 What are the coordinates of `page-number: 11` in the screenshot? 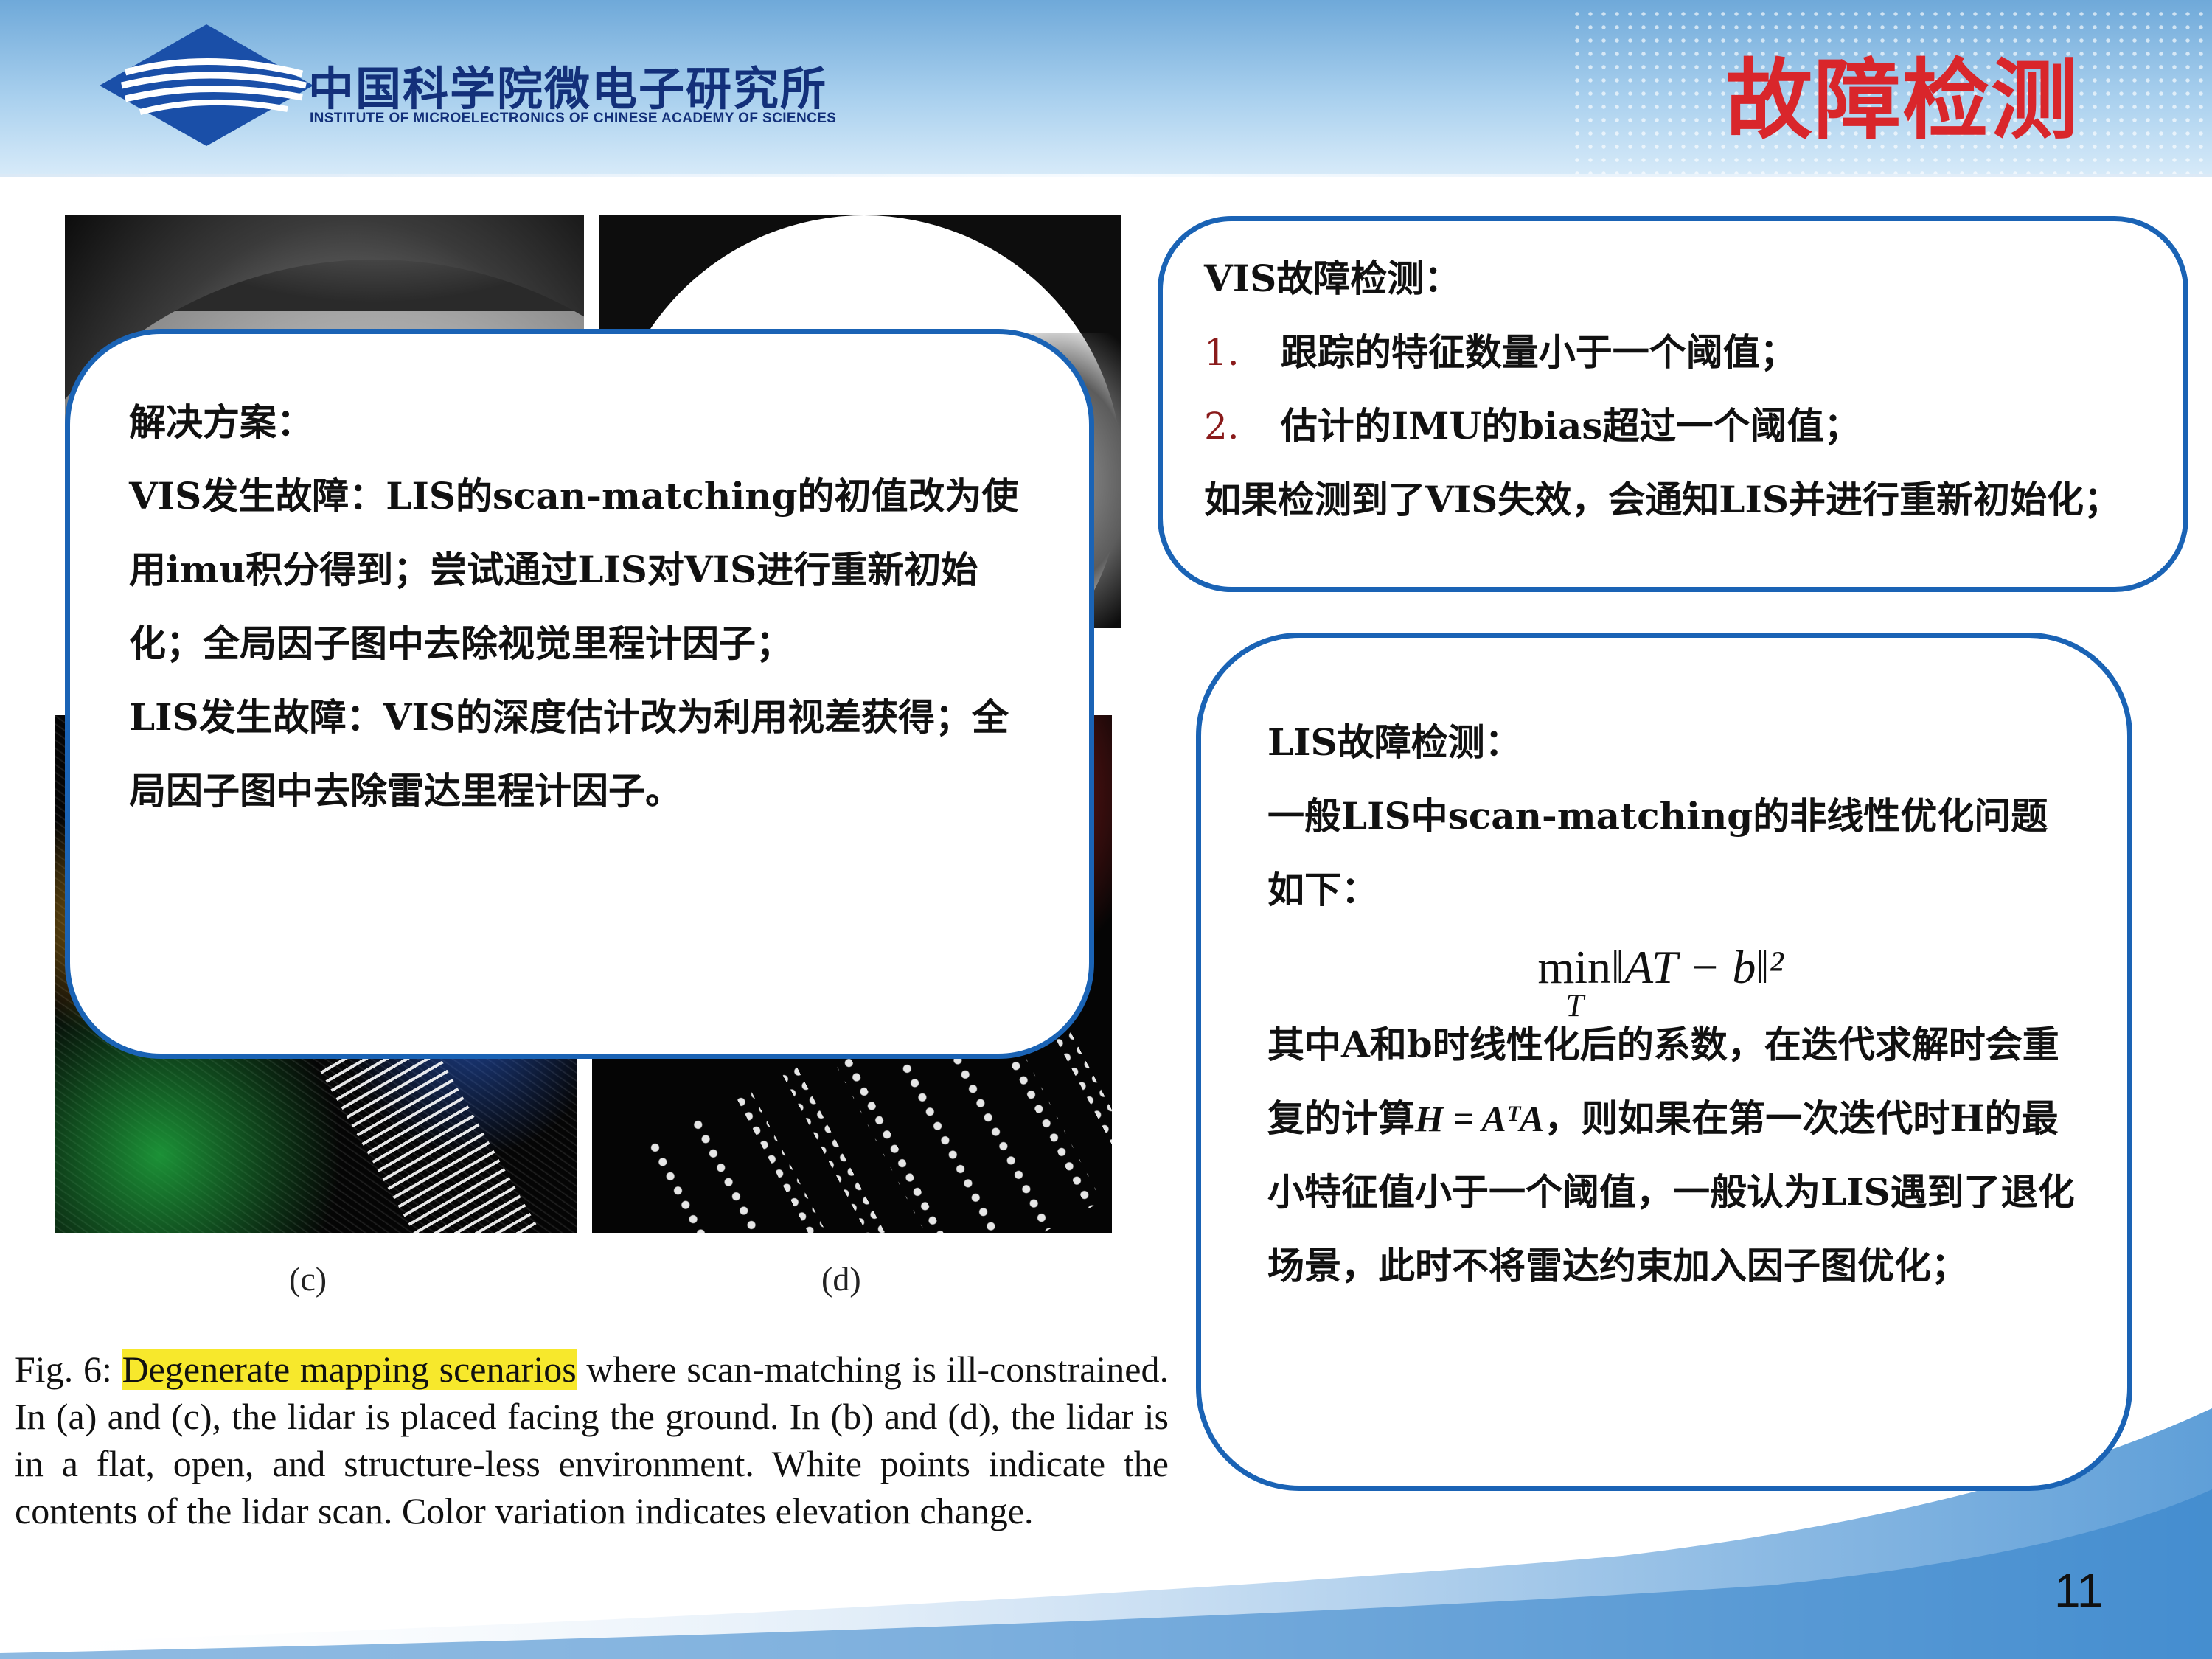 It's located at (2079, 1590).